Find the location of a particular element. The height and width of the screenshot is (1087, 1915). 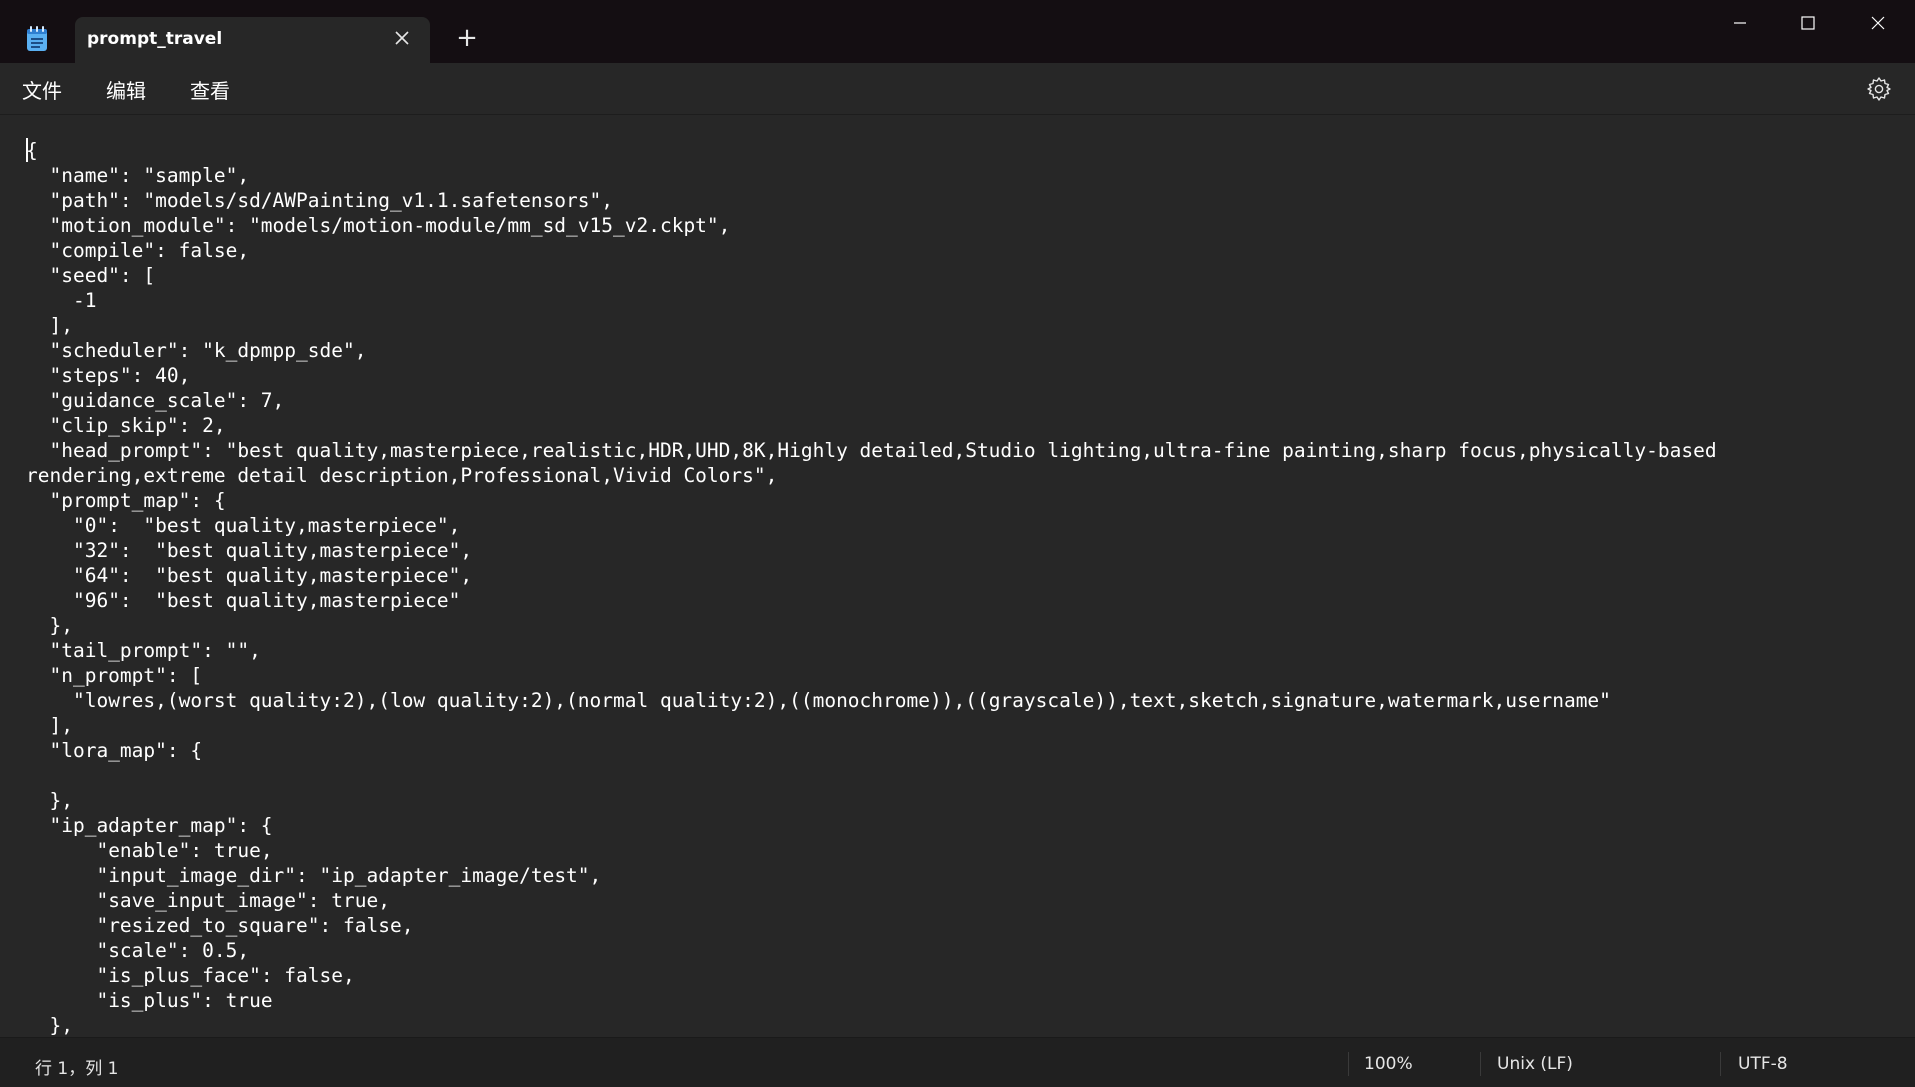

zoom-level: 100% is located at coordinates (1388, 1064).